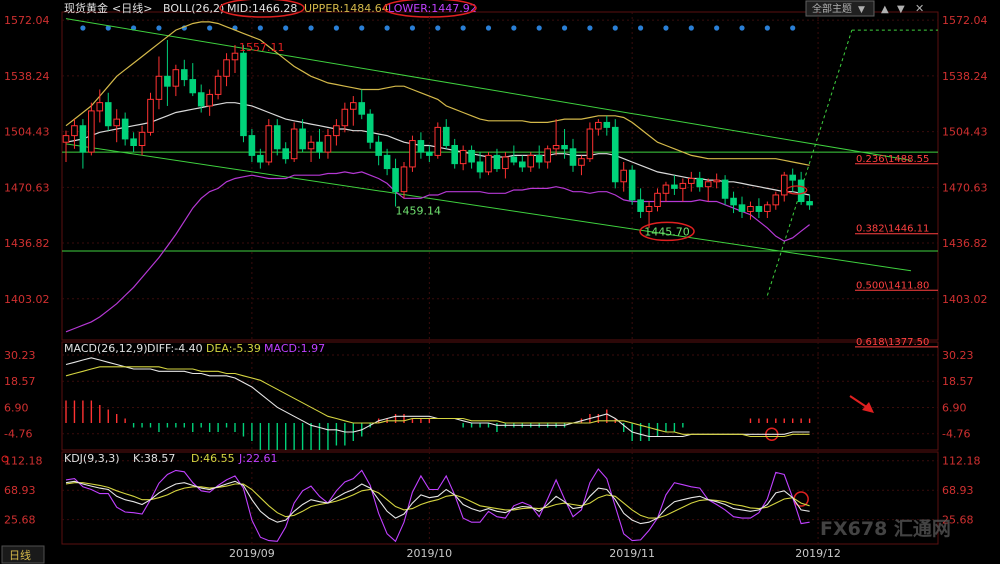 Image resolution: width=1000 pixels, height=564 pixels. What do you see at coordinates (20, 555) in the screenshot?
I see `period-button-label: 日线` at bounding box center [20, 555].